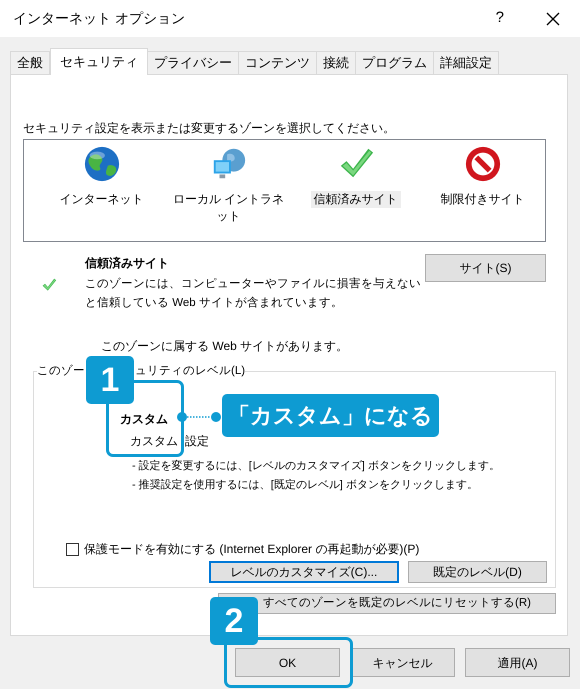 Image resolution: width=580 pixels, height=689 pixels. What do you see at coordinates (485, 268) in the screenshot?
I see `sites-button: サイト(S)` at bounding box center [485, 268].